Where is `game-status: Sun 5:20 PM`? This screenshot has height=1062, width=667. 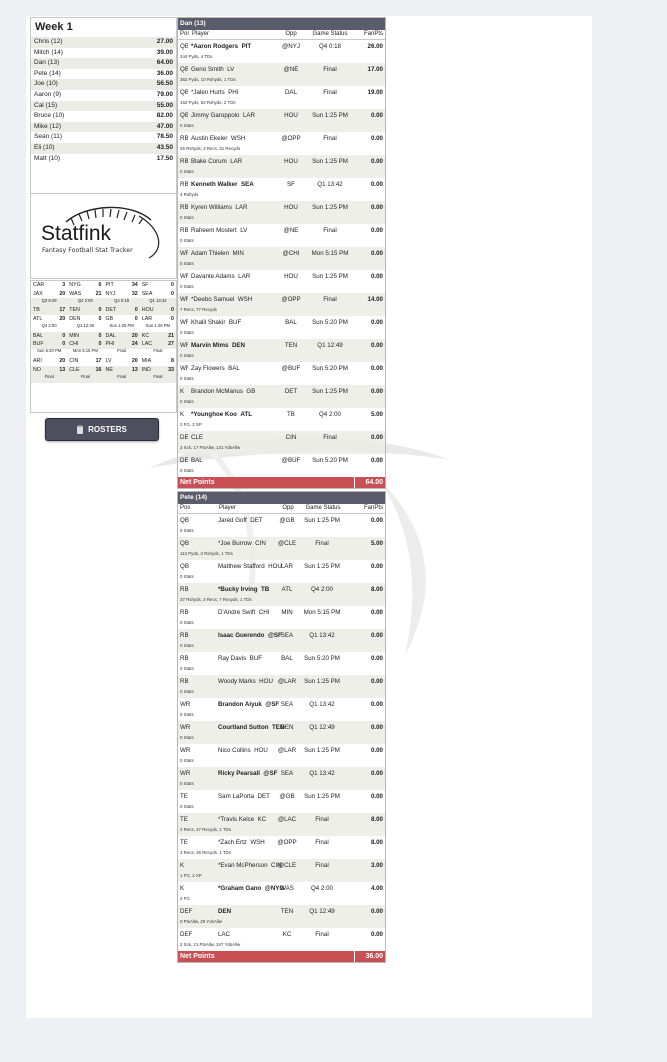
game-status: Sun 5:20 PM is located at coordinates (330, 368).